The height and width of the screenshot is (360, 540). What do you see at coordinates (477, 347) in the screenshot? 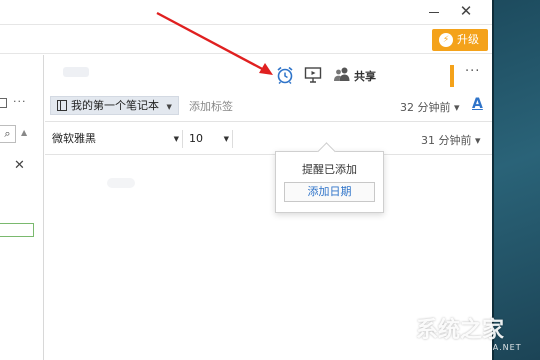
I see `watermark-url: XITONGZHIJIA.NET` at bounding box center [477, 347].